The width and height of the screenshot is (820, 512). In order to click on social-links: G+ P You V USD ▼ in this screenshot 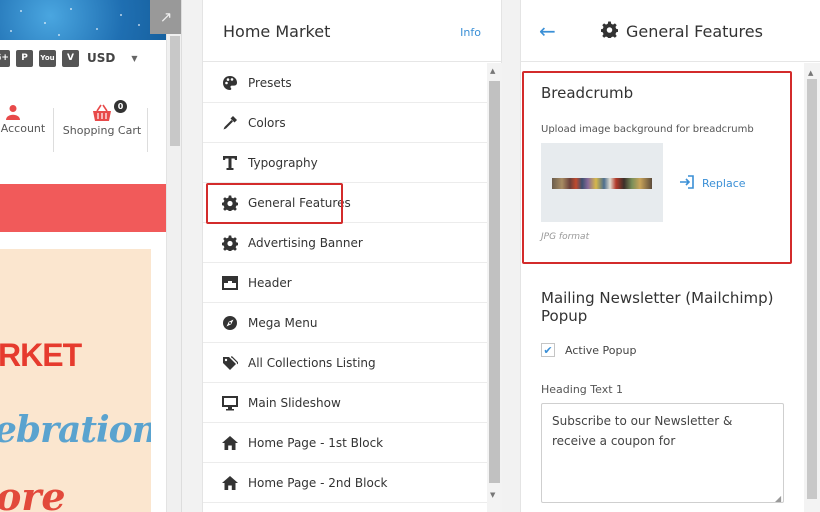, I will do `click(69, 58)`.